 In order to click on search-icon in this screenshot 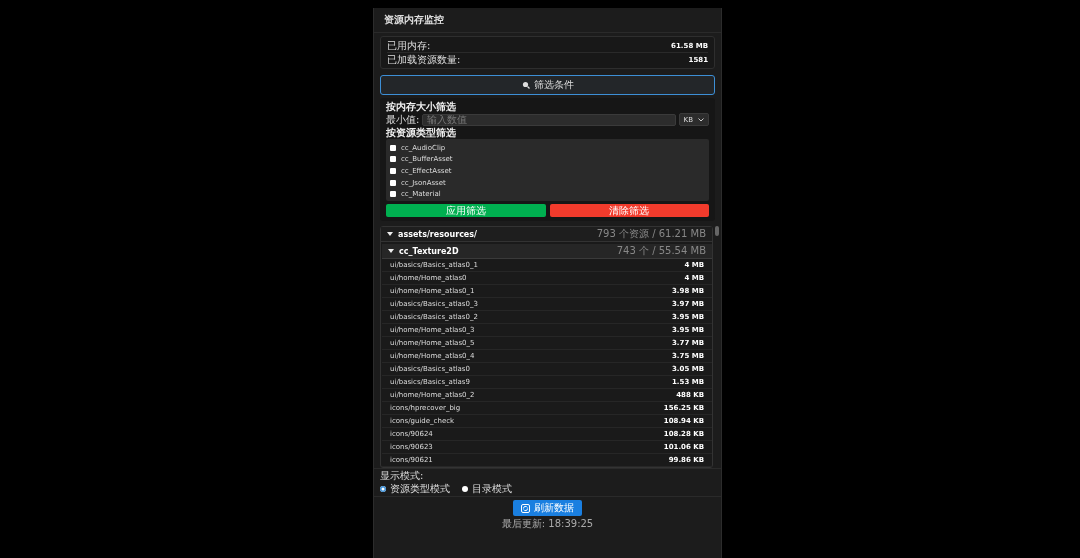, I will do `click(525, 85)`.